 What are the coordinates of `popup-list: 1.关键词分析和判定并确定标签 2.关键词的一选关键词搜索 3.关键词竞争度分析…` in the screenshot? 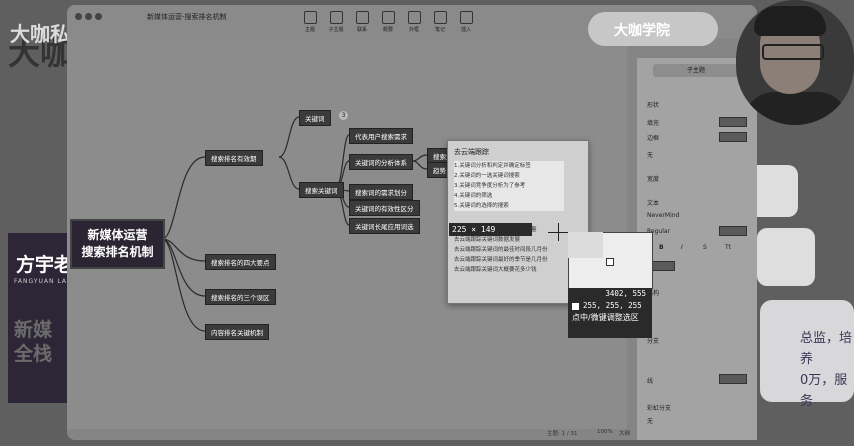 It's located at (509, 218).